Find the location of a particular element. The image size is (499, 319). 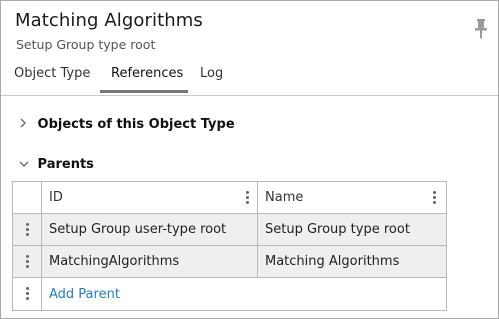

cell-name: Setup Group type root is located at coordinates (352, 229).